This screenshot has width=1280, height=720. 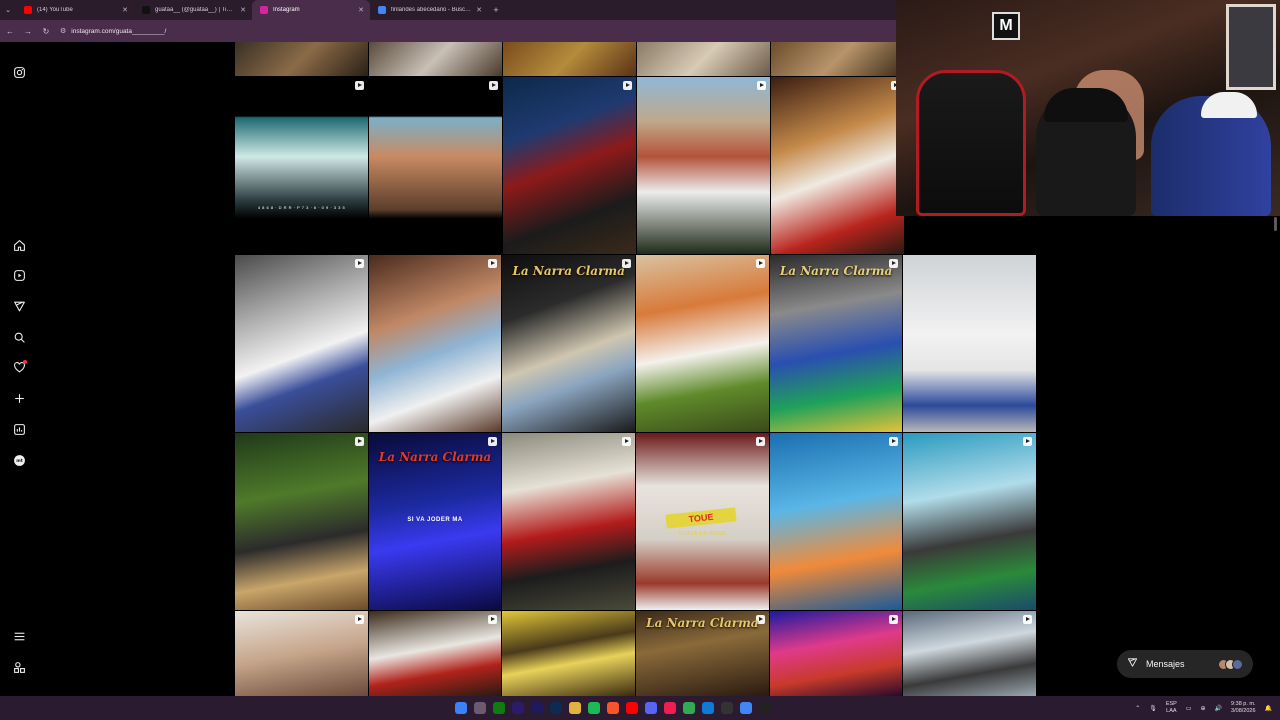 I want to click on notification-bell-icon: 🔔, so click(x=1268, y=708).